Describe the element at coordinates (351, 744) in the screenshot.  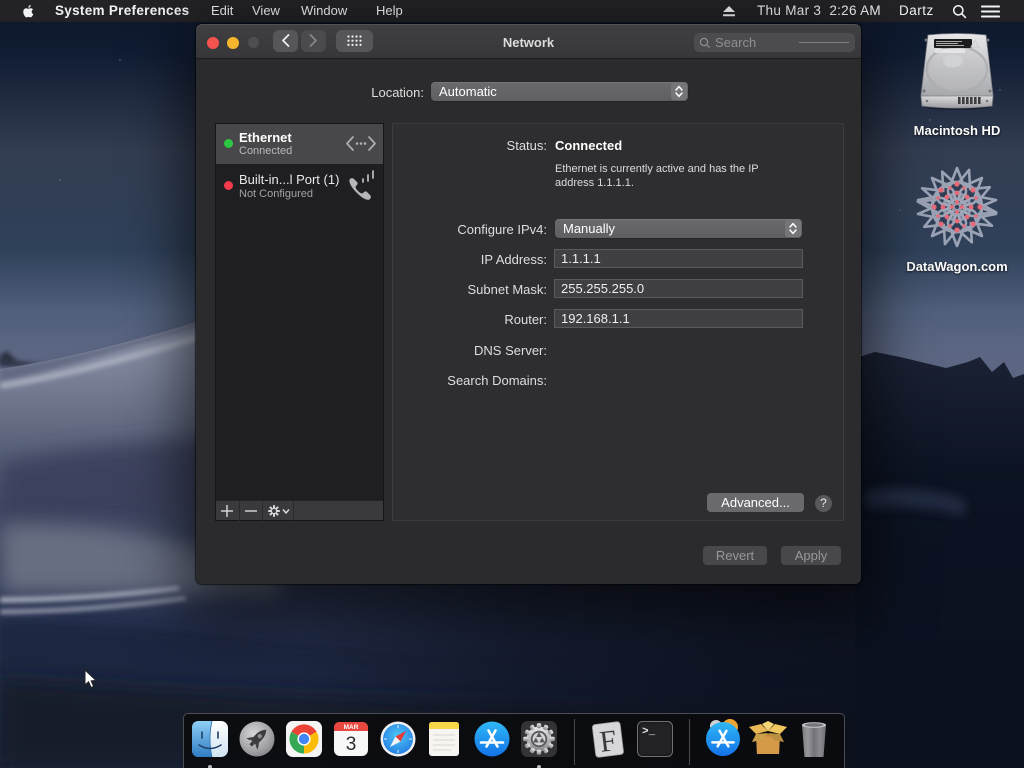
I see `svg-text: 3` at that location.